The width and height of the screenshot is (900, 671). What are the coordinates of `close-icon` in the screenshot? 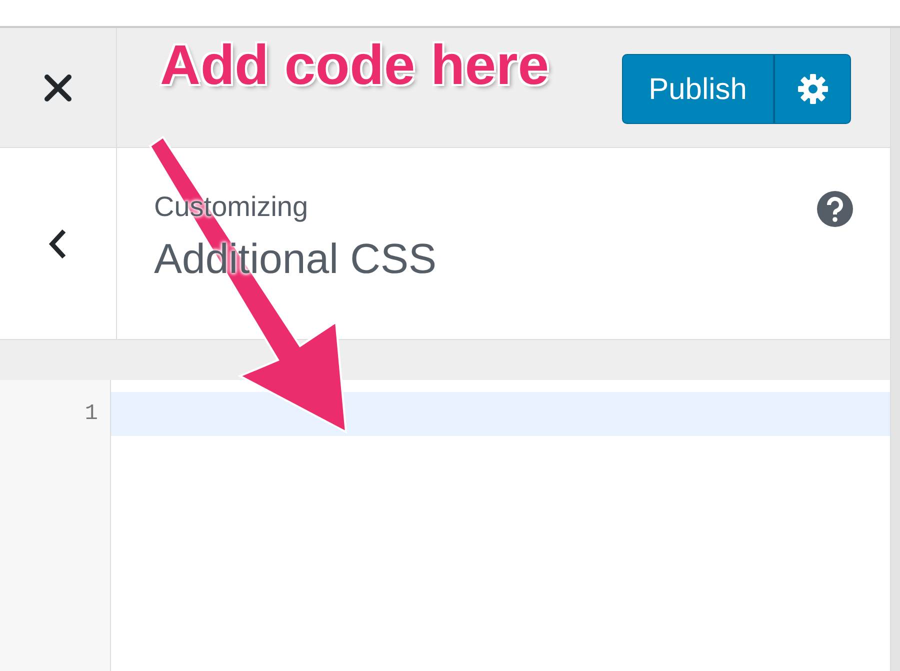 It's located at (58, 88).